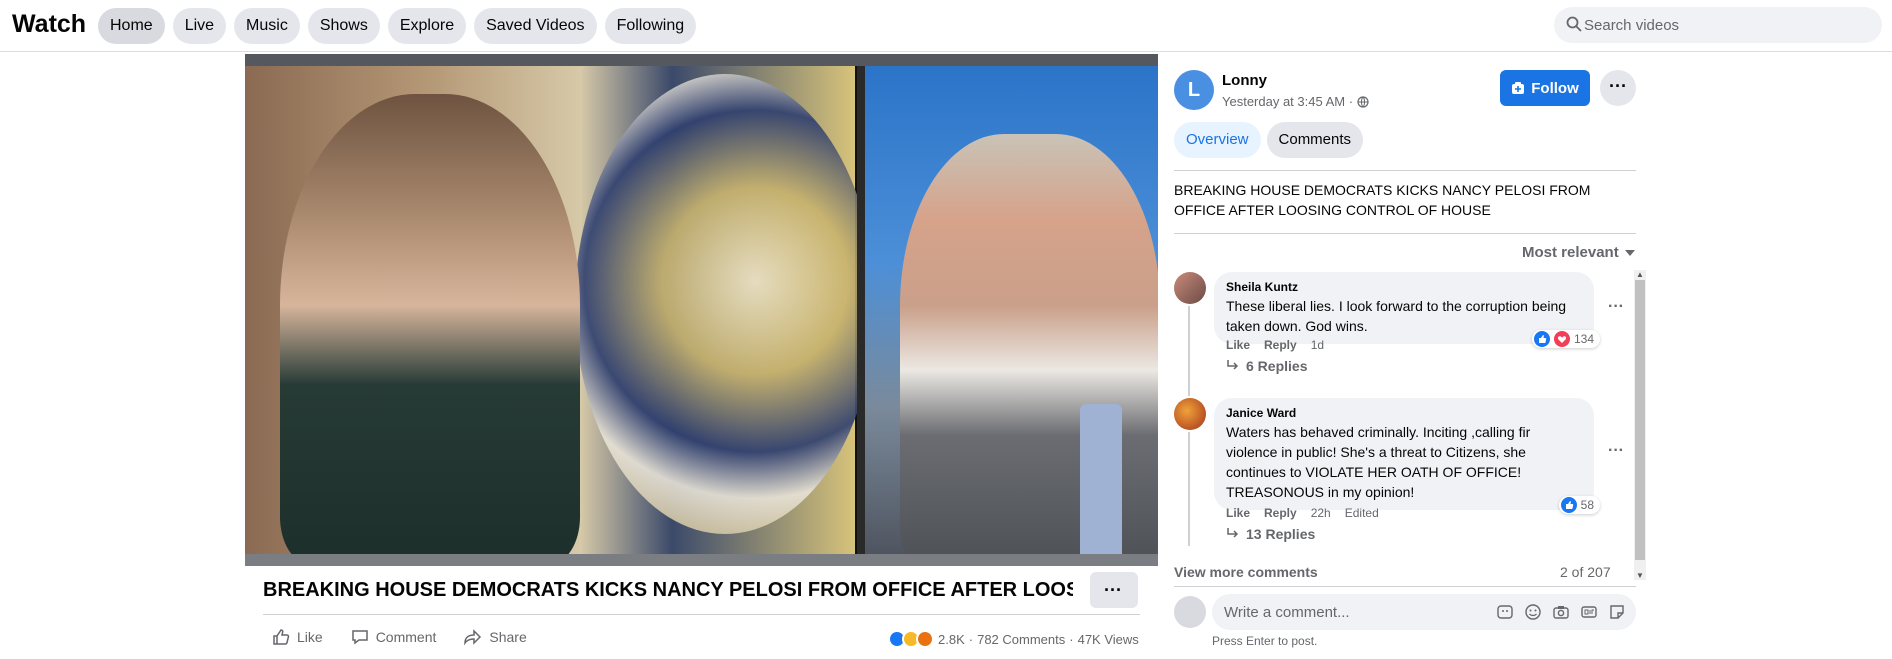 Image resolution: width=1892 pixels, height=659 pixels. I want to click on comment-reactions: 134, so click(1565, 339).